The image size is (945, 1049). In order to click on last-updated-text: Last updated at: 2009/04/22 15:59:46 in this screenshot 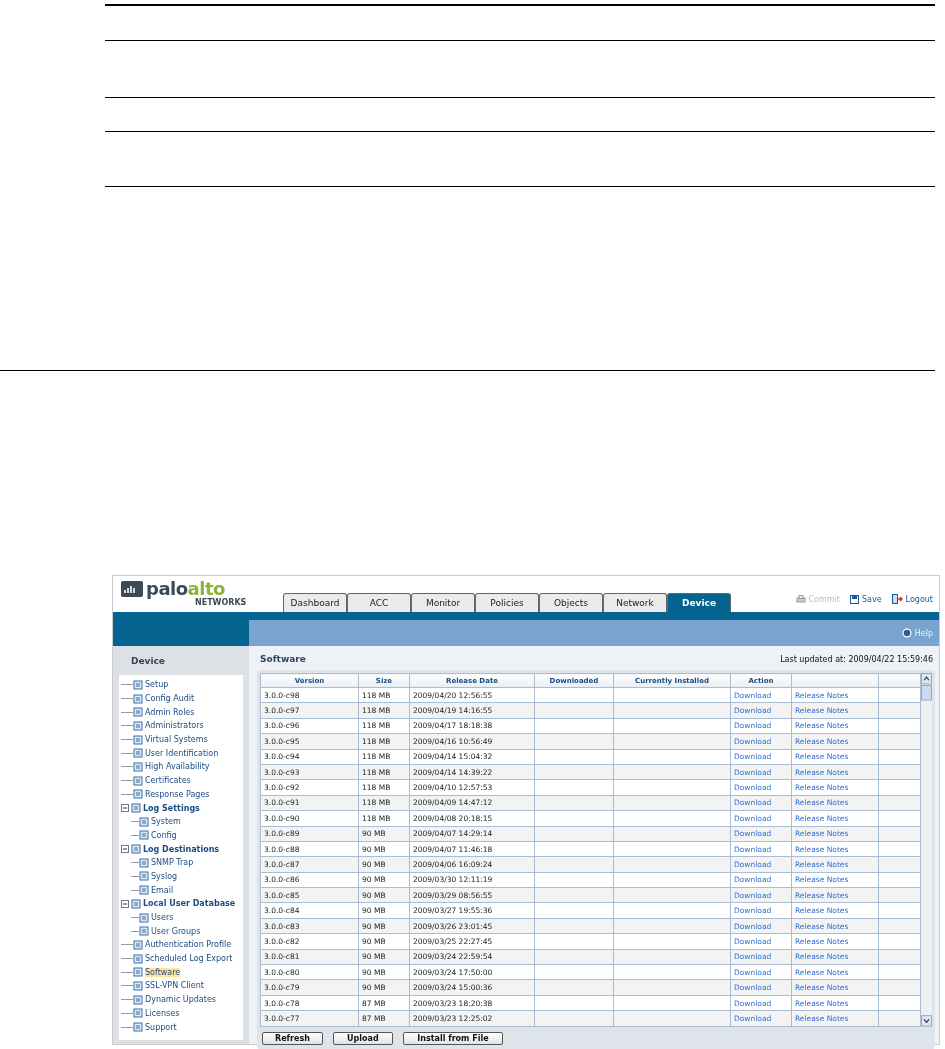, I will do `click(856, 659)`.